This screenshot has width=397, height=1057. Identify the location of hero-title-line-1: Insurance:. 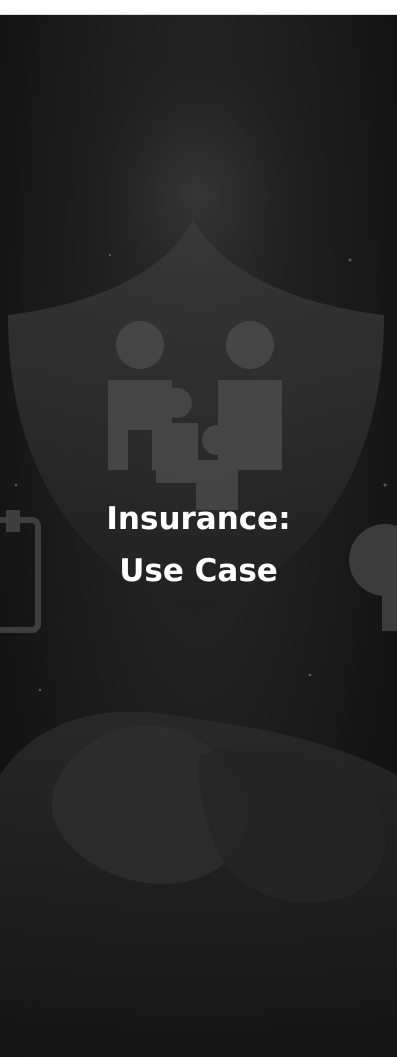
(198, 519).